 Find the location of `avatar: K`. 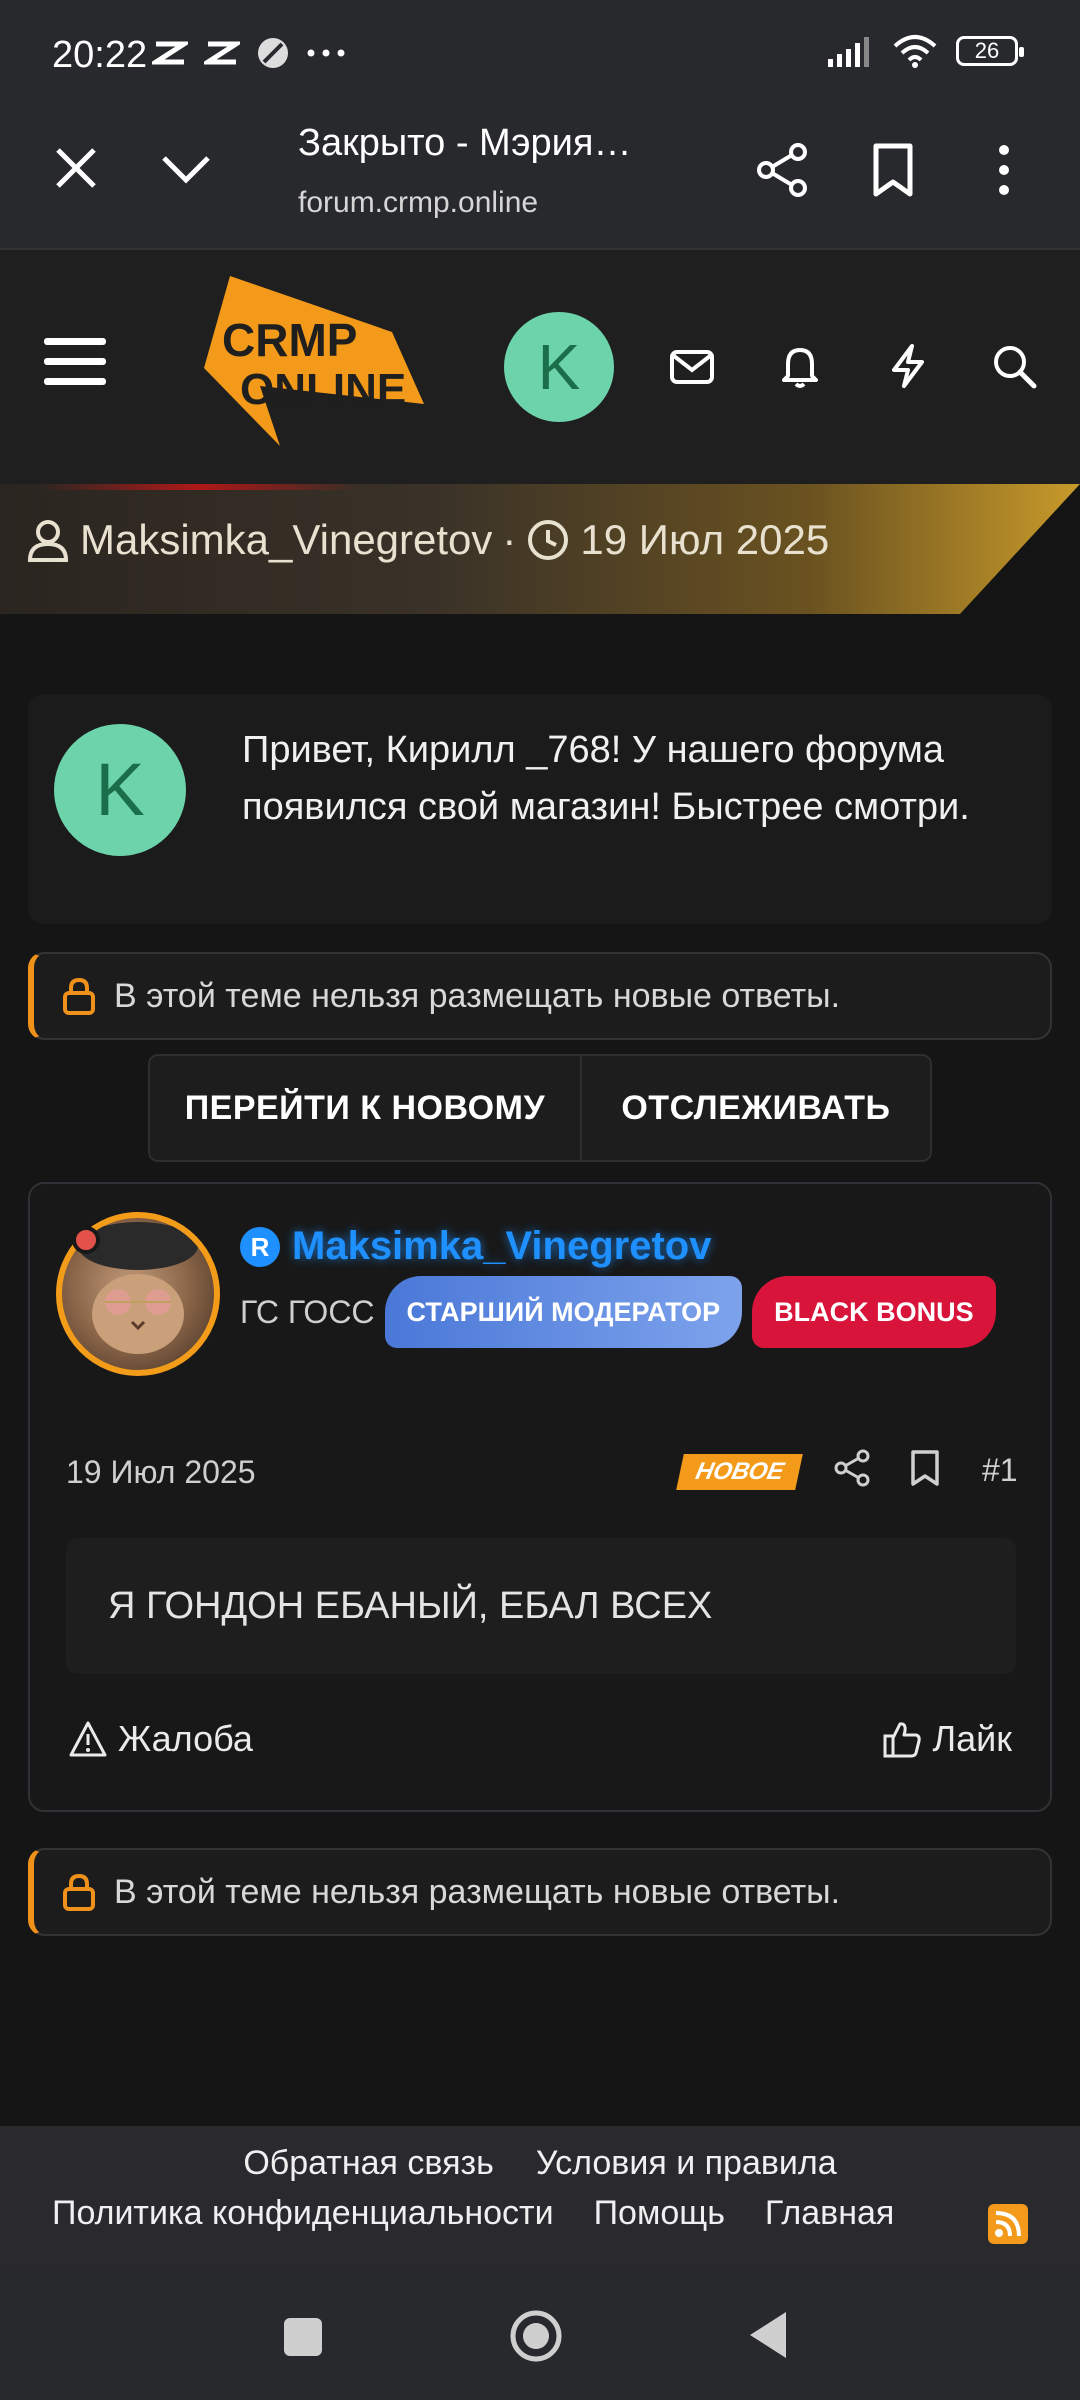

avatar: K is located at coordinates (120, 790).